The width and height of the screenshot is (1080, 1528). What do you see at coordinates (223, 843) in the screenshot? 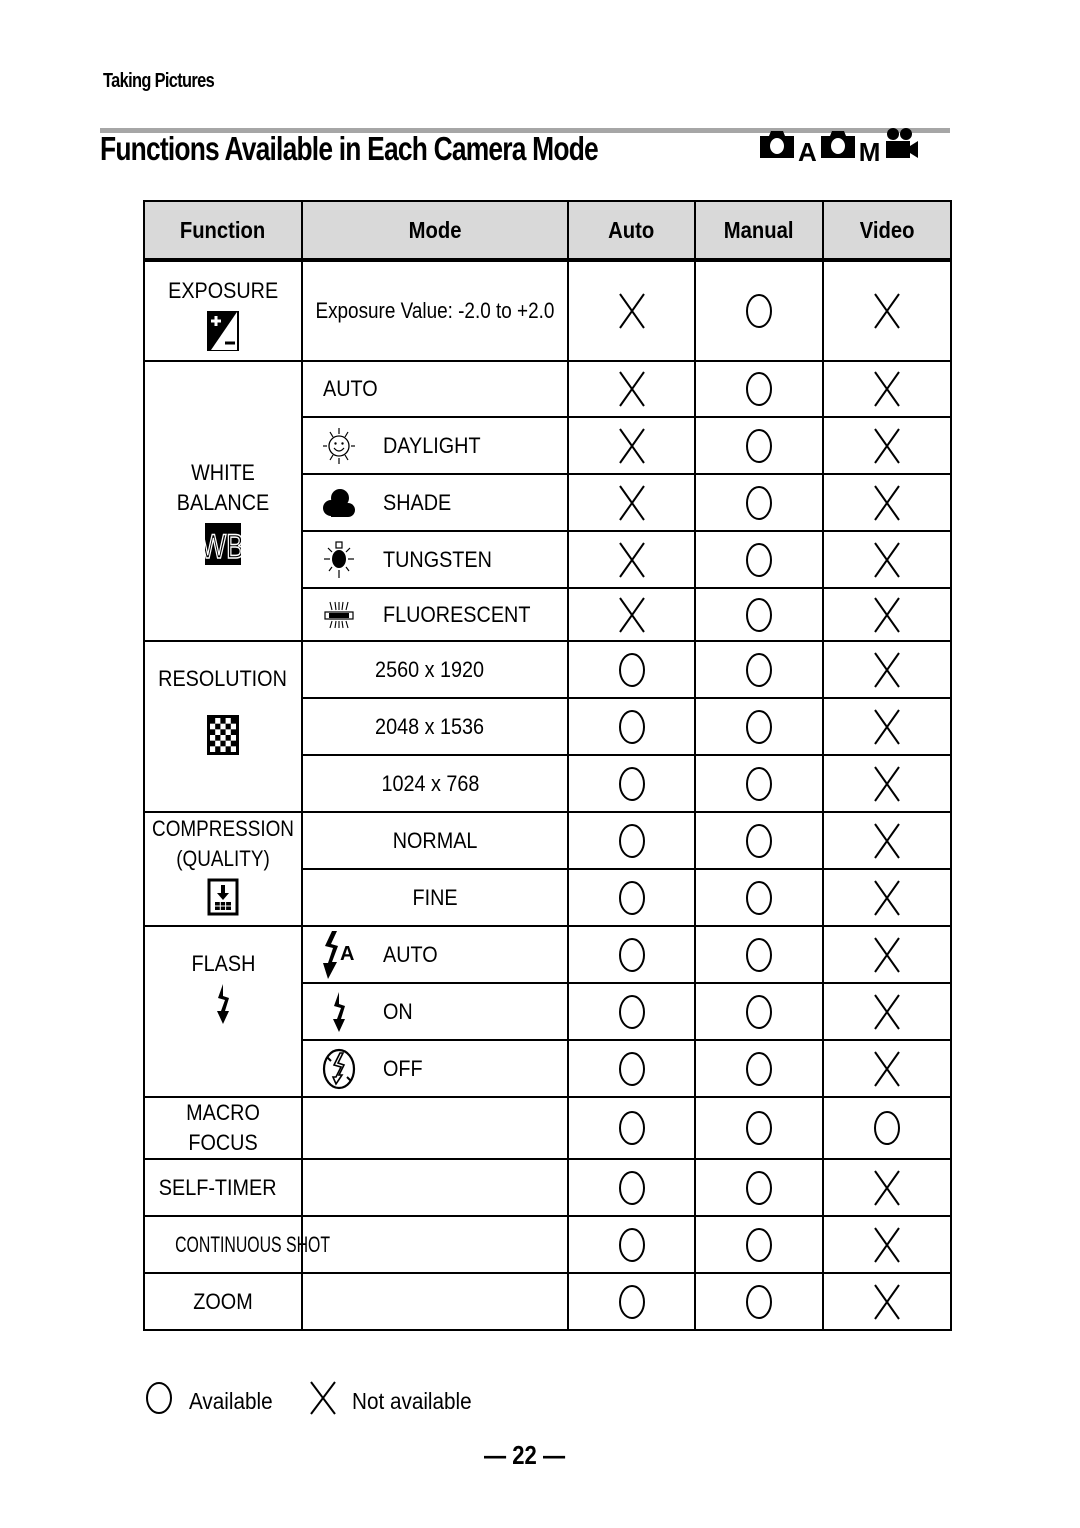
I see `function-label: COMPRESSION (QUALITY)` at bounding box center [223, 843].